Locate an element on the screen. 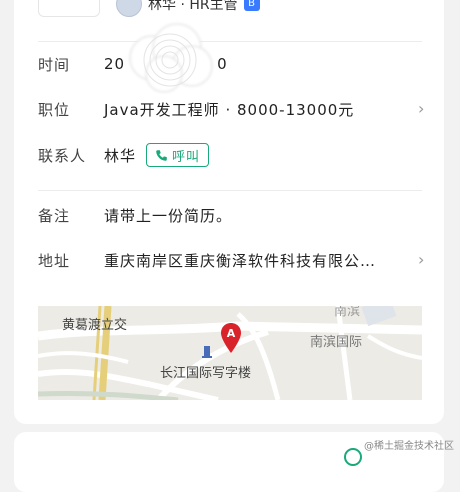 Image resolution: width=460 pixels, height=492 pixels. hr-name: 林华 · HR主管 is located at coordinates (193, 6).